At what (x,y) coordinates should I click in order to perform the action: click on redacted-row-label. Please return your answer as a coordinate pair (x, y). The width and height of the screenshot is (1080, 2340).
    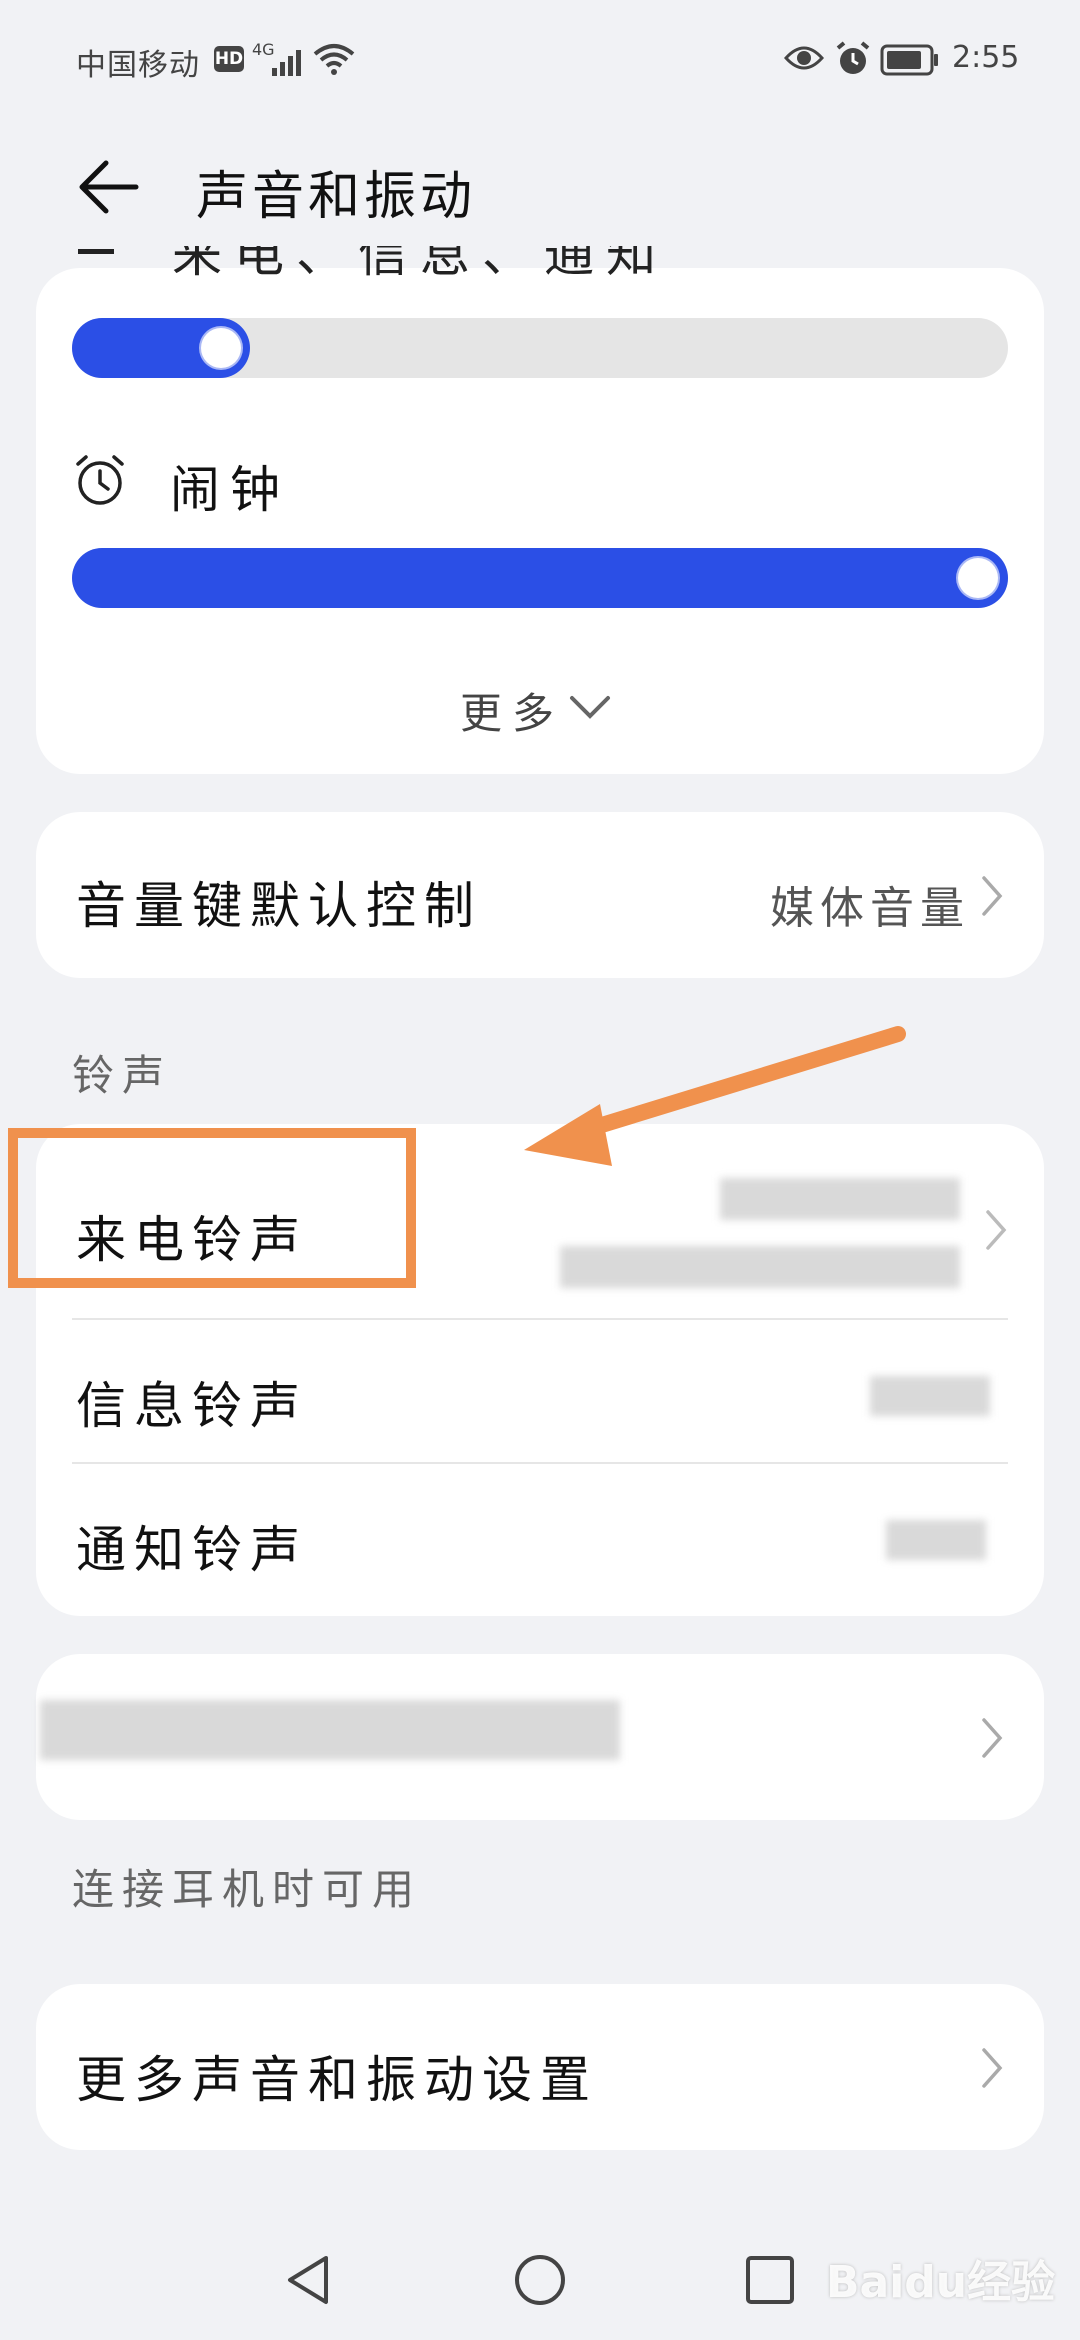
    Looking at the image, I should click on (330, 1730).